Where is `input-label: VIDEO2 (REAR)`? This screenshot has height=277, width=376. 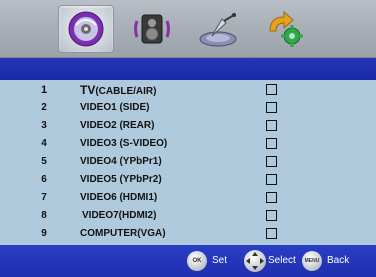 input-label: VIDEO2 (REAR) is located at coordinates (117, 125).